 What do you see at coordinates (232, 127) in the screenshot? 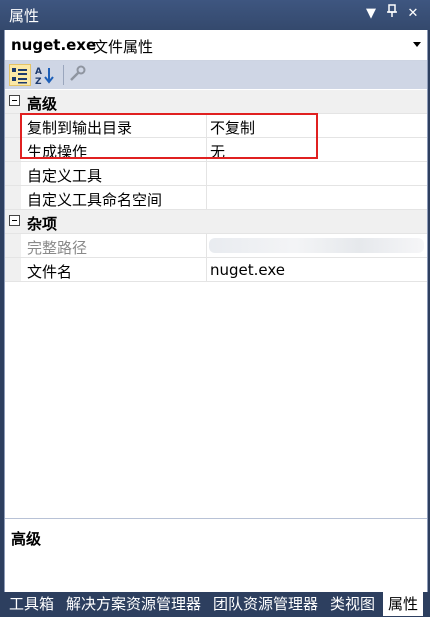
I see `property-value: 不复制` at bounding box center [232, 127].